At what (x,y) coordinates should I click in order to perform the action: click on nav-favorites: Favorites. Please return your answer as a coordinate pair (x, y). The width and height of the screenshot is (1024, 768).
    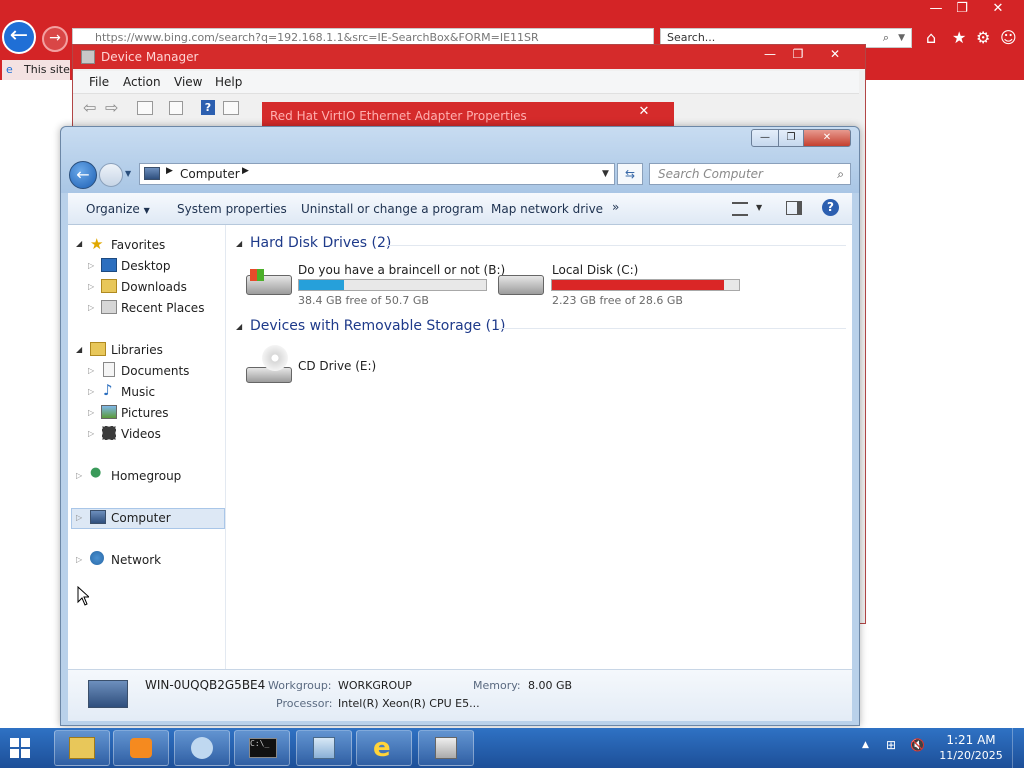
    Looking at the image, I should click on (138, 245).